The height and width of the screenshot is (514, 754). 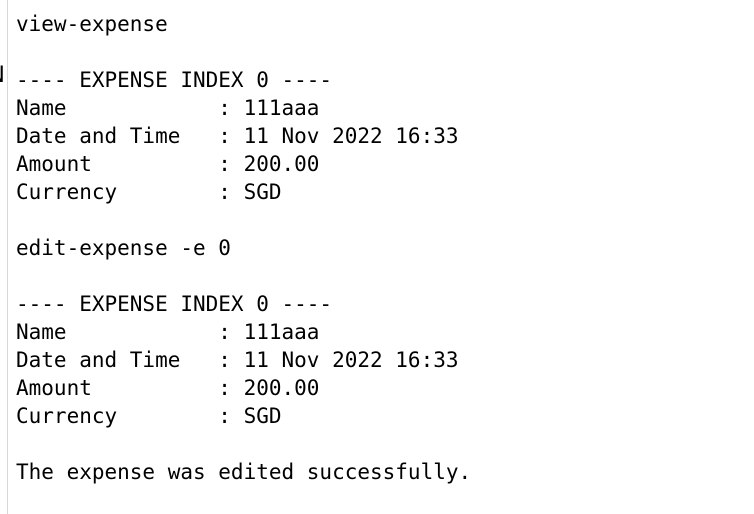 What do you see at coordinates (123, 248) in the screenshot?
I see `command-line: edit-expense -e 0` at bounding box center [123, 248].